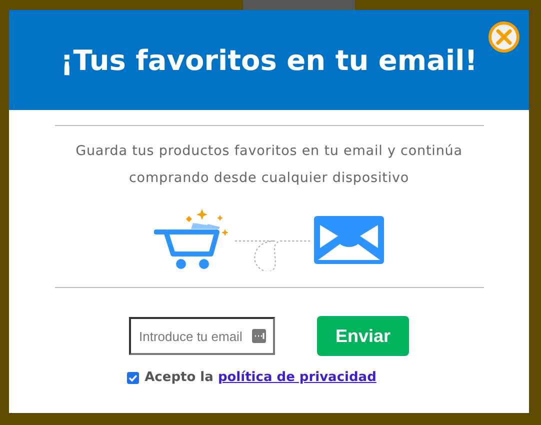 The height and width of the screenshot is (425, 541). Describe the element at coordinates (202, 336) in the screenshot. I see `email-field: Introduce tu email` at that location.